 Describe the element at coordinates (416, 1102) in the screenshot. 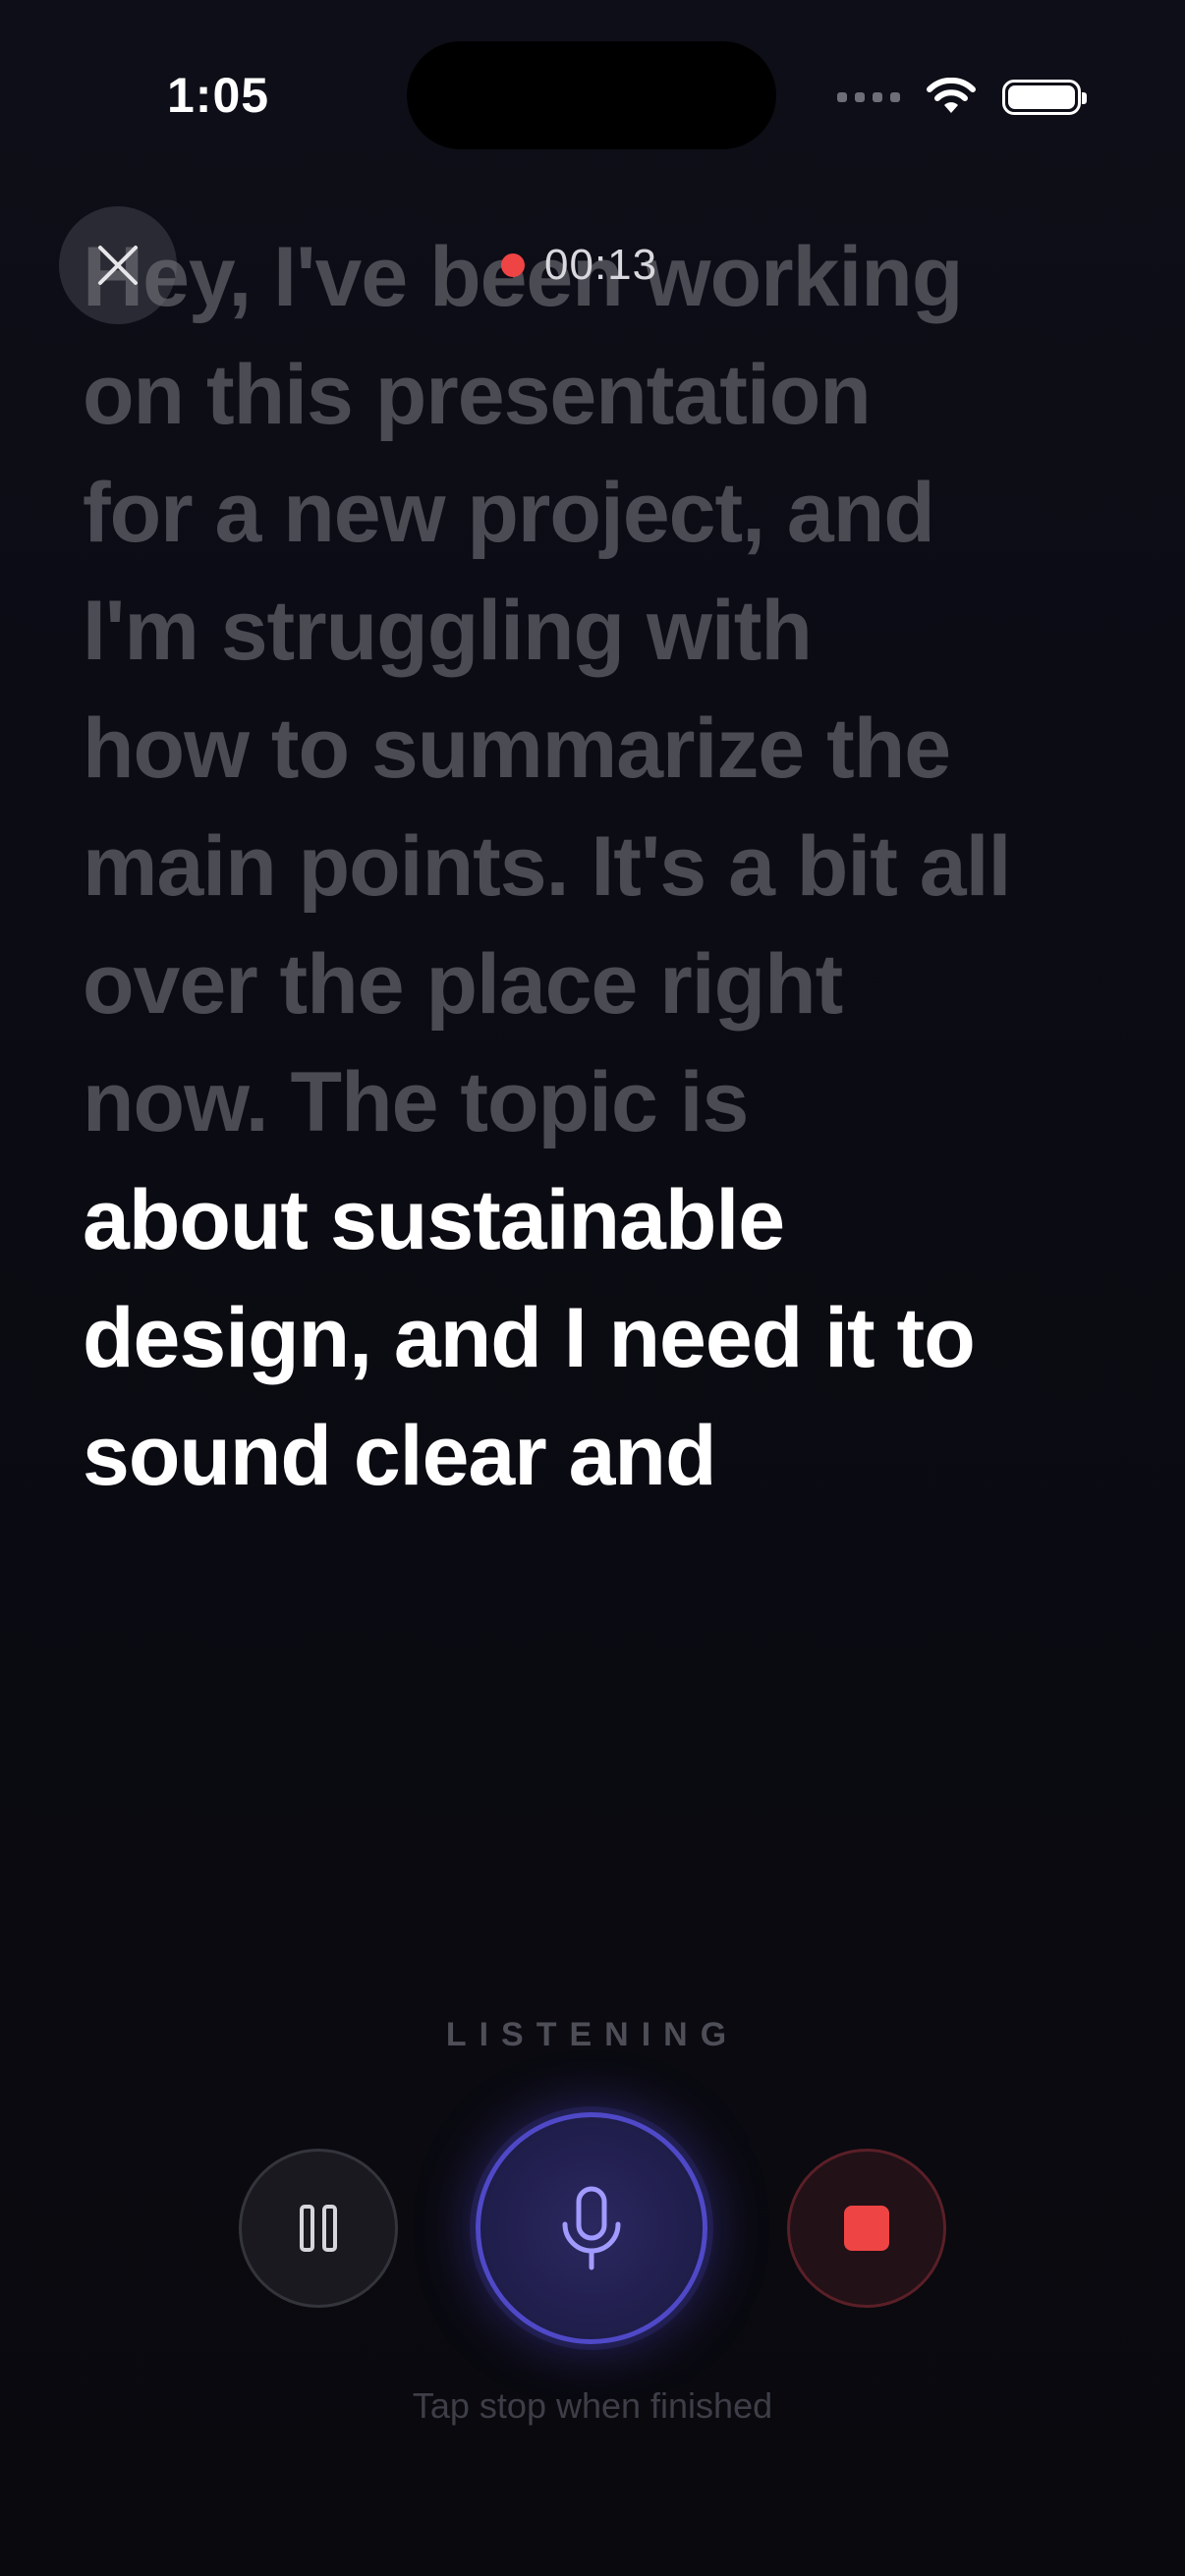

I see `transcript-line-past: now. The topic is` at that location.